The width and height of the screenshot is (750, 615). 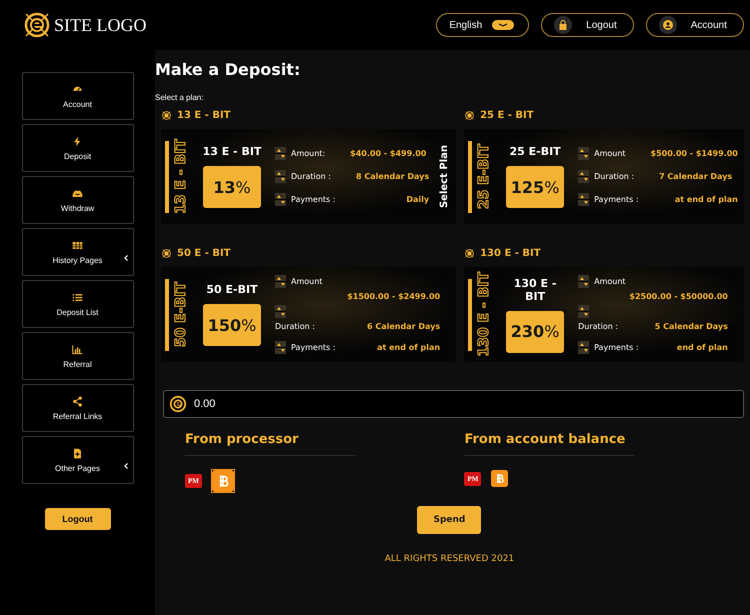 I want to click on sidebar-item: Deposit List, so click(x=78, y=304).